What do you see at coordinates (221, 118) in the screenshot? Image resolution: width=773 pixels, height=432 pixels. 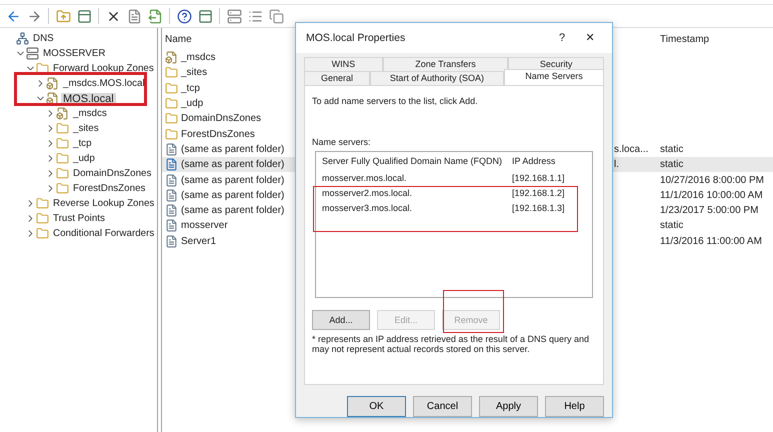 I see `name-cell: DomainDnsZones` at bounding box center [221, 118].